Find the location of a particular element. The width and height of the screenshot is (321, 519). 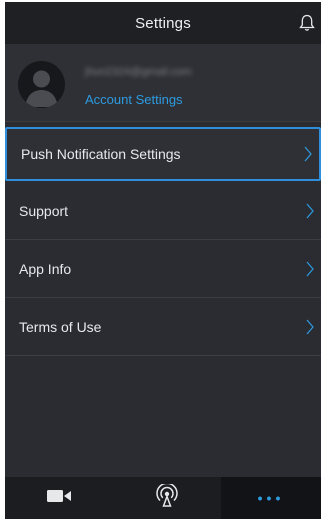

more-dots-icon: ••• is located at coordinates (271, 498).